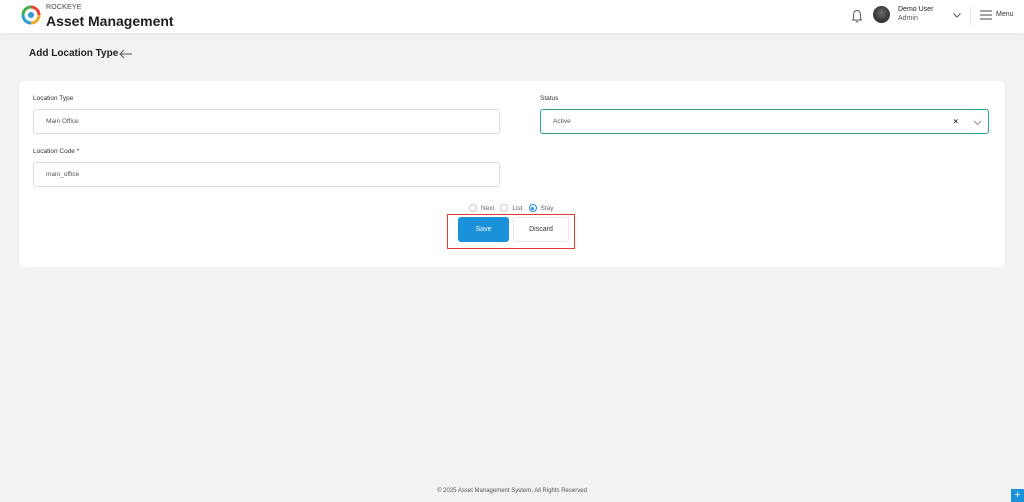 The width and height of the screenshot is (1024, 502). What do you see at coordinates (1005, 14) in the screenshot?
I see `menu-button: Menu` at bounding box center [1005, 14].